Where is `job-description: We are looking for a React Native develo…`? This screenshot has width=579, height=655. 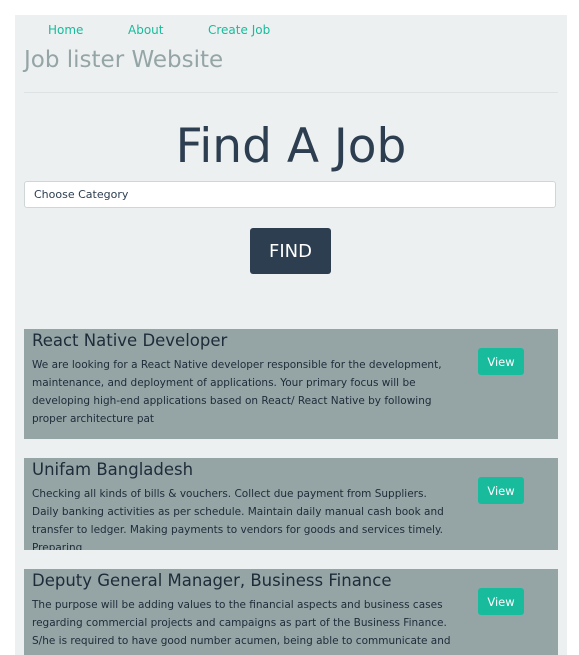 job-description: We are looking for a React Native develo… is located at coordinates (237, 392).